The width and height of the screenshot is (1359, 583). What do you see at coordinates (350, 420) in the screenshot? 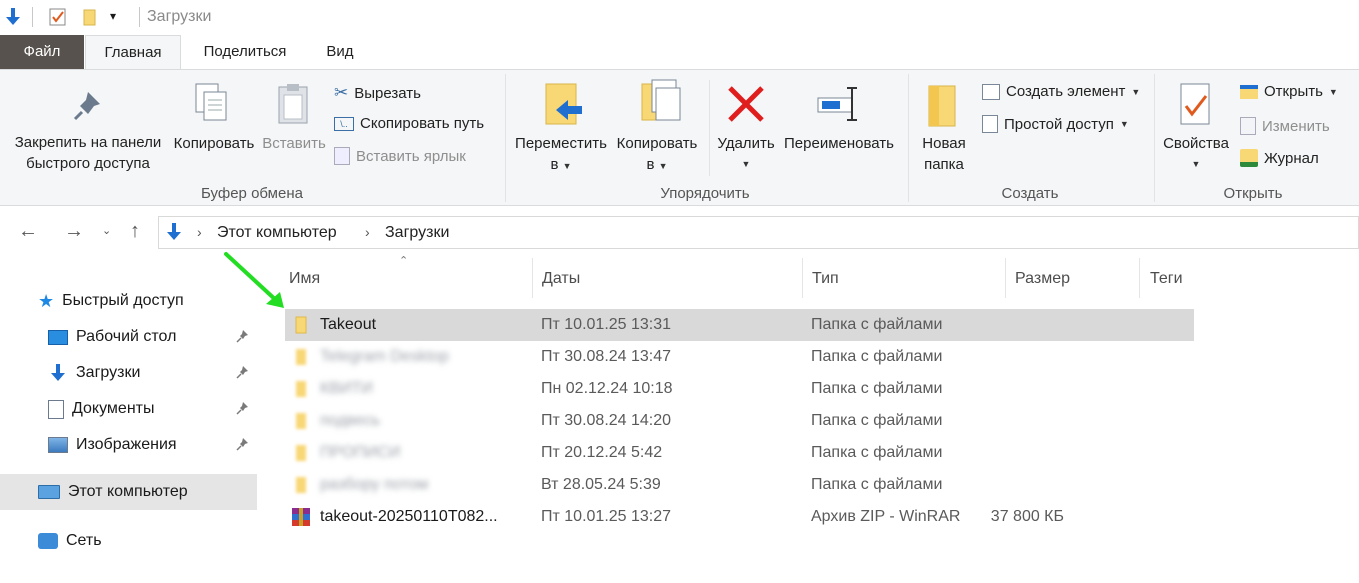
I see `file-name: подвесь` at bounding box center [350, 420].